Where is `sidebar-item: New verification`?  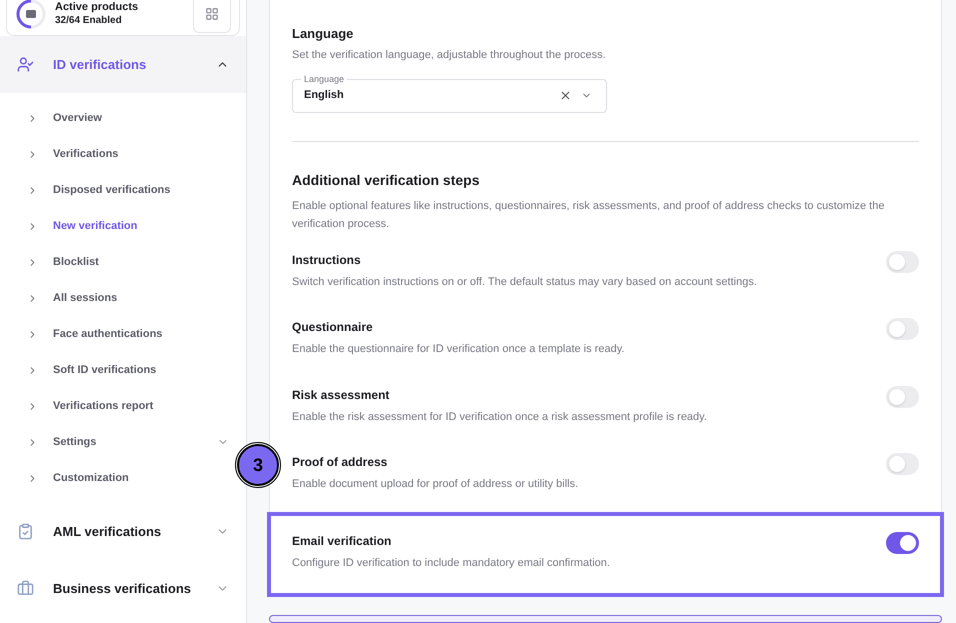 sidebar-item: New verification is located at coordinates (117, 226).